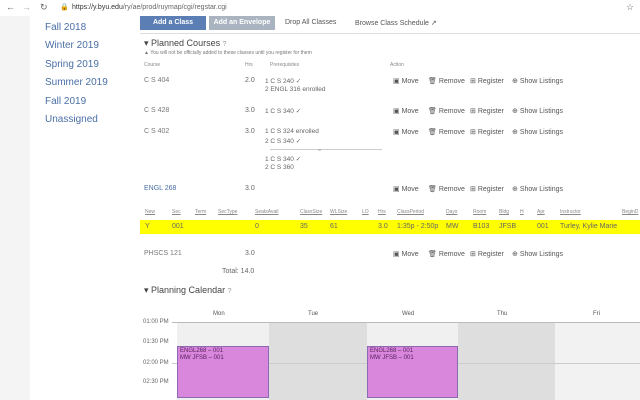 This screenshot has height=400, width=640. I want to click on term-fall-2018: Fall 2018, so click(65, 27).